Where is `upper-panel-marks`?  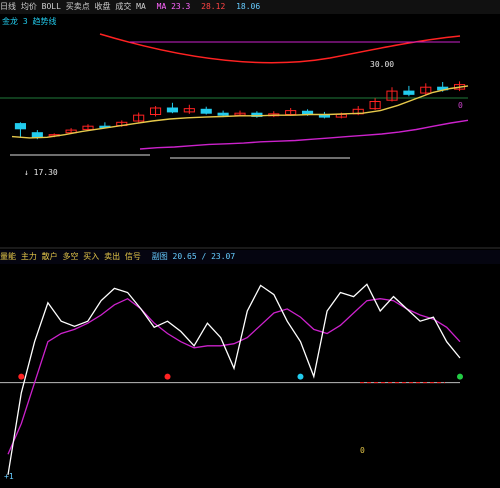
upper-panel-marks is located at coordinates (240, 115).